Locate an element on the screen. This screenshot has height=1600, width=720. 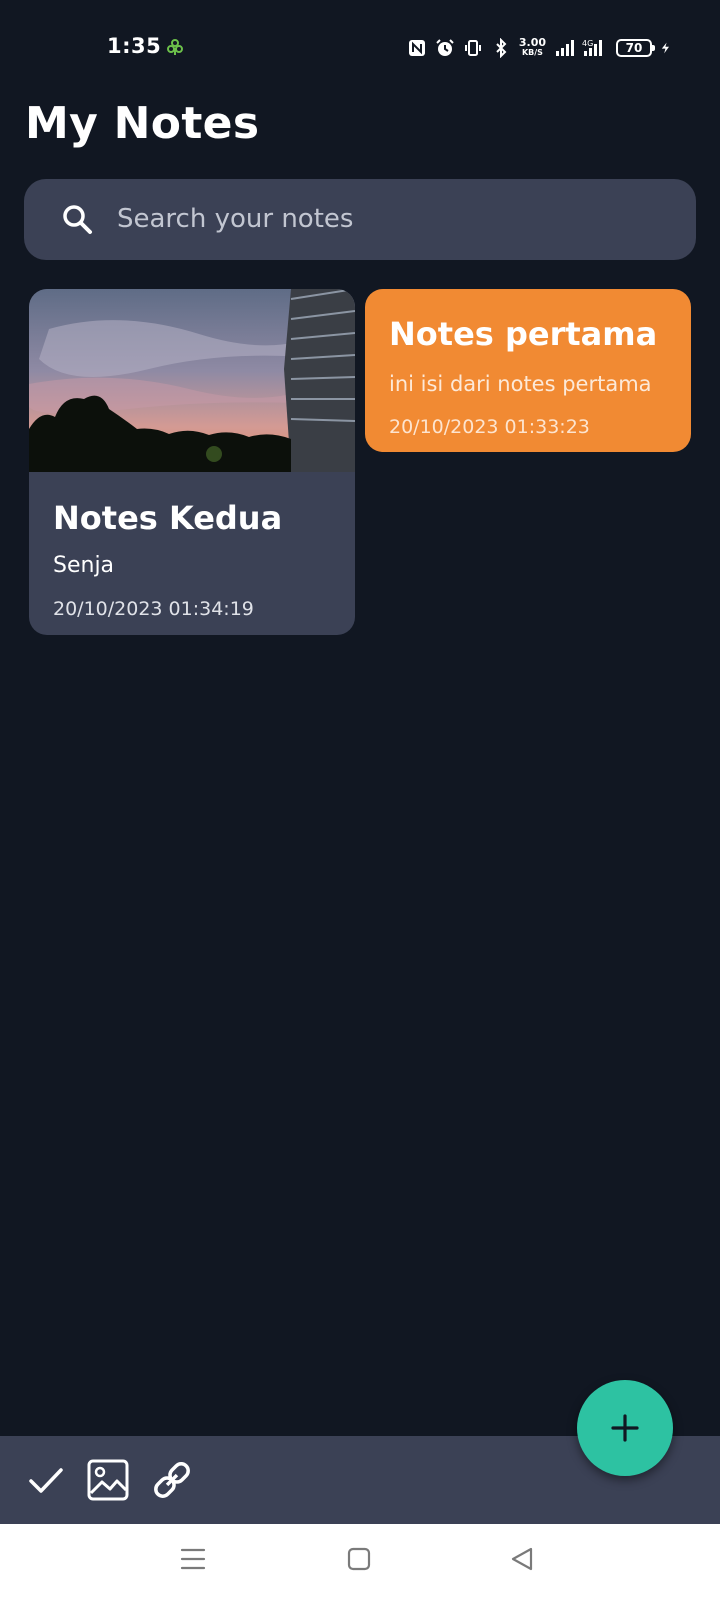
note-card: Notes Kedua Senja 20/10/2023 01:34:19 is located at coordinates (192, 462).